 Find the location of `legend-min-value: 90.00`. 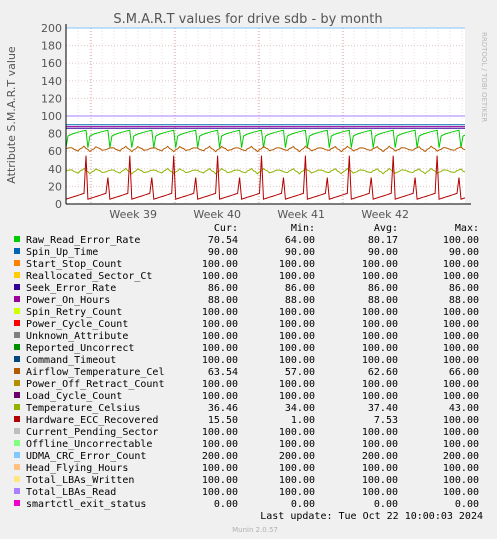

legend-min-value: 90.00 is located at coordinates (300, 252).